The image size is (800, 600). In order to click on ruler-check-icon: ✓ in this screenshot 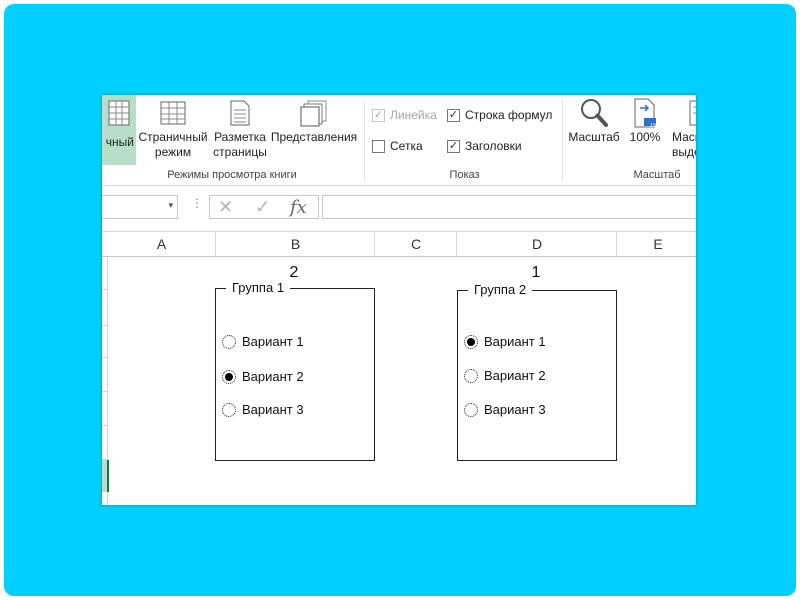, I will do `click(378, 115)`.